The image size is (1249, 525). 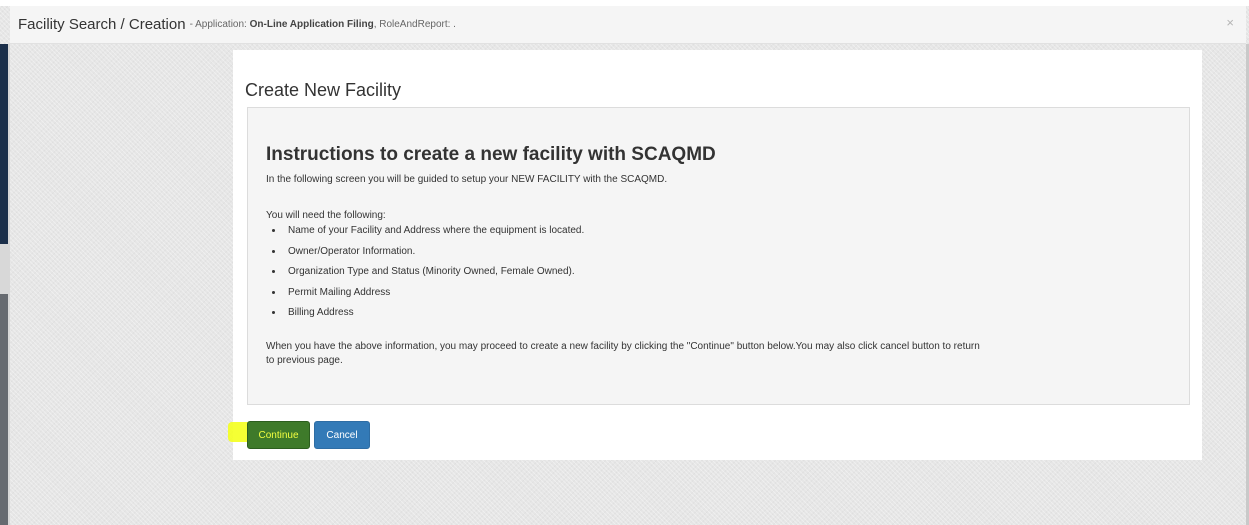 I want to click on modal-title: Facility Search / Creation, so click(x=102, y=24).